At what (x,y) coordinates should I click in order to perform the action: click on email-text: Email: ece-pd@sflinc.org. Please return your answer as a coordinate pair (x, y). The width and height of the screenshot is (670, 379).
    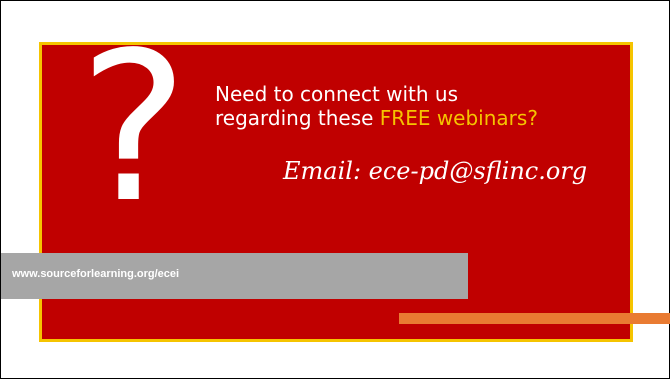
    Looking at the image, I should click on (435, 171).